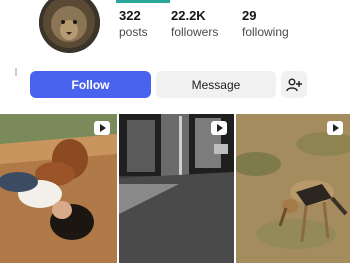 This screenshot has width=350, height=263. What do you see at coordinates (265, 24) in the screenshot?
I see `stat-following: 29 following` at bounding box center [265, 24].